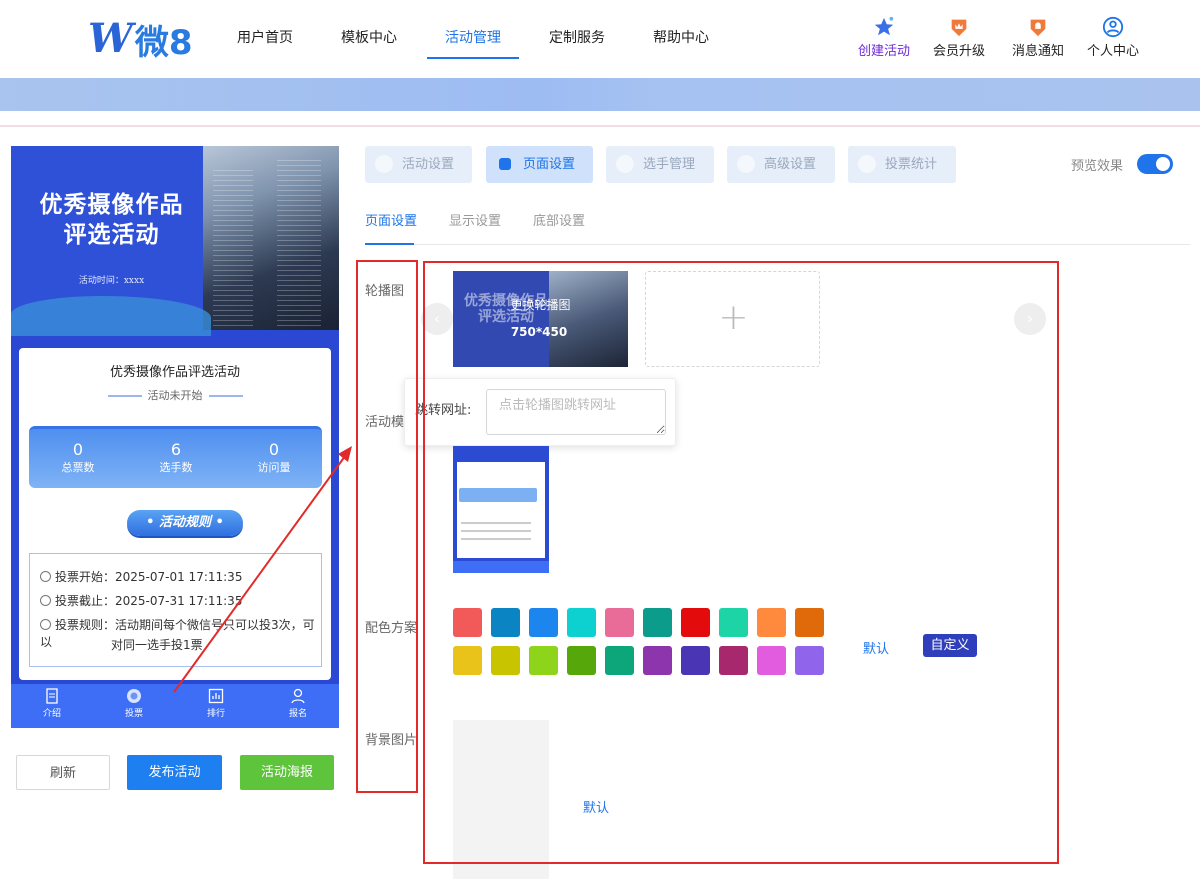 The width and height of the screenshot is (1200, 879). I want to click on preview-card-title: 优秀摄像作品评选活动, so click(174, 372).